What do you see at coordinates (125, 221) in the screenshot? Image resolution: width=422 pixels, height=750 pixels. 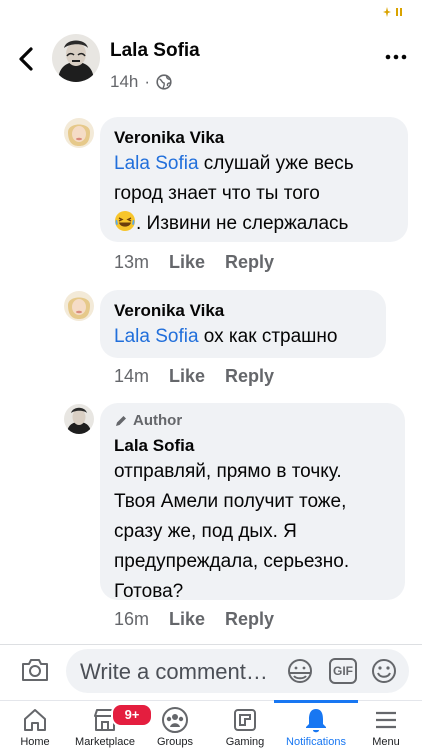 I see `laughing-emoji-icon` at bounding box center [125, 221].